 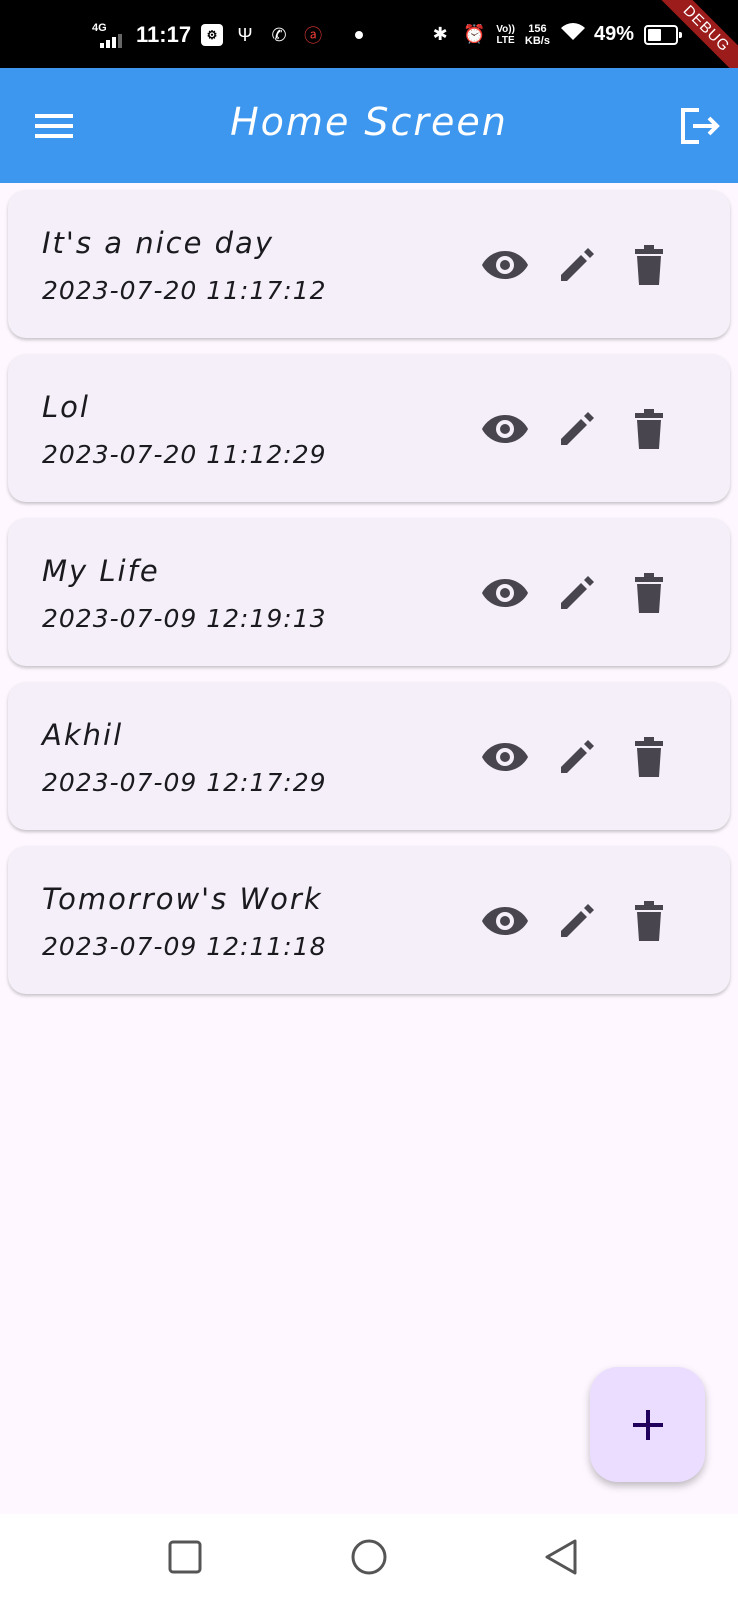 What do you see at coordinates (212, 35) in the screenshot?
I see `usb-debug-icon: ⚙` at bounding box center [212, 35].